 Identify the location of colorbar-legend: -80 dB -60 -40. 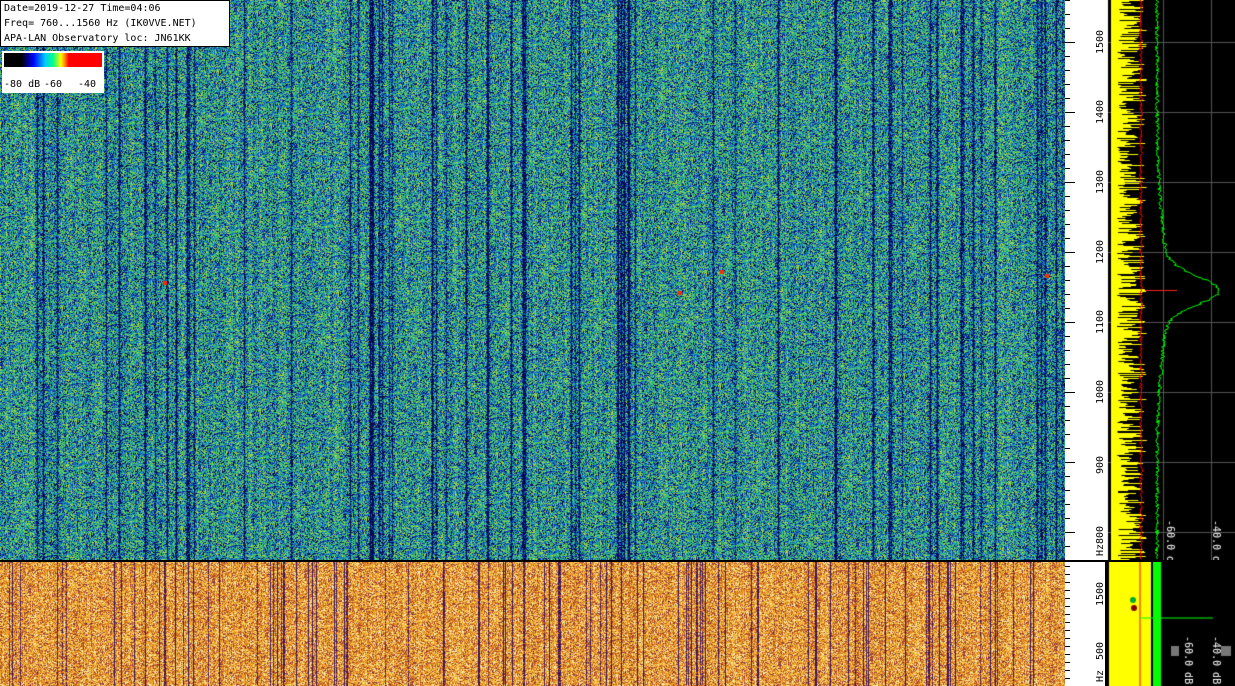
(53, 72).